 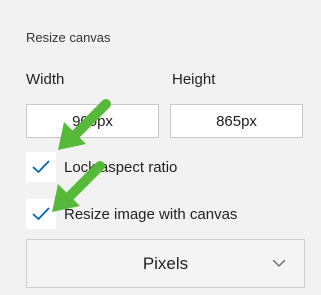 What do you see at coordinates (45, 79) in the screenshot?
I see `width-label: Width` at bounding box center [45, 79].